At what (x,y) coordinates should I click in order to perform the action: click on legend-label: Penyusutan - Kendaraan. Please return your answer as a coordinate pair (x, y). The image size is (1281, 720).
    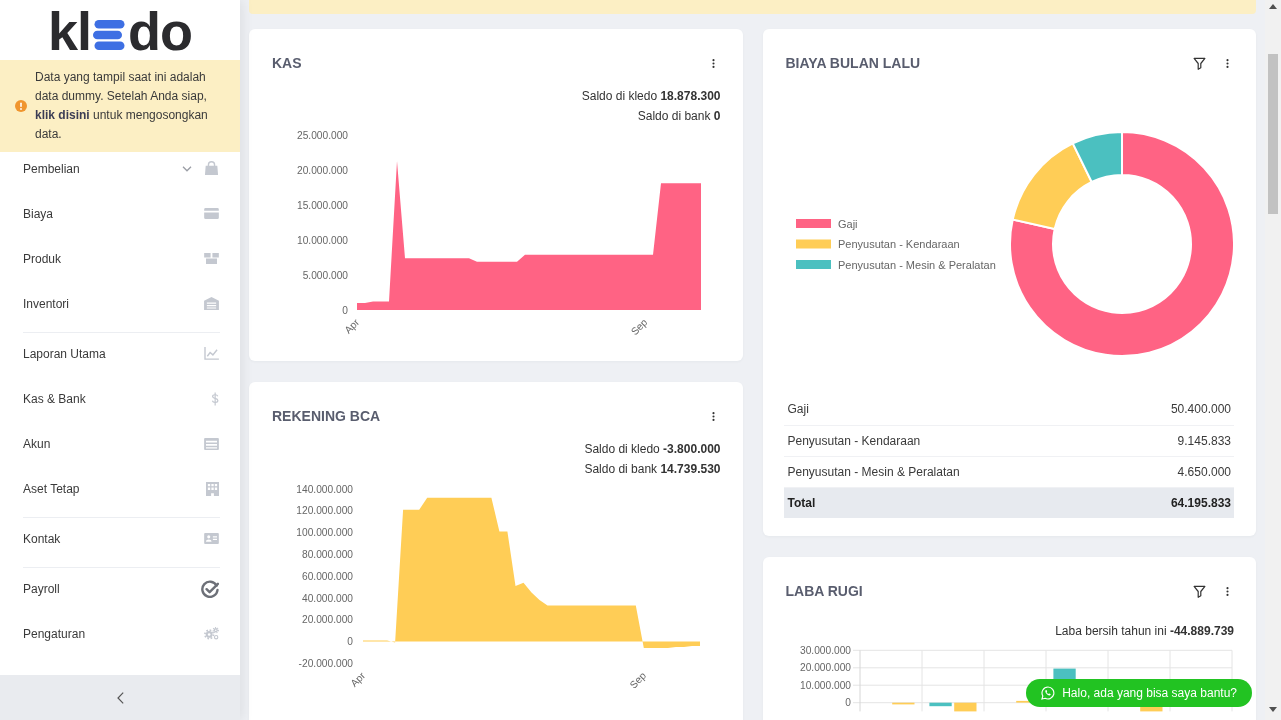
    Looking at the image, I should click on (898, 244).